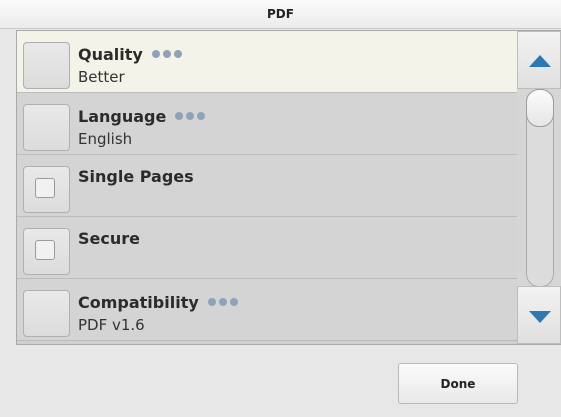 The width and height of the screenshot is (561, 417). What do you see at coordinates (122, 116) in the screenshot?
I see `setting-title: Language` at bounding box center [122, 116].